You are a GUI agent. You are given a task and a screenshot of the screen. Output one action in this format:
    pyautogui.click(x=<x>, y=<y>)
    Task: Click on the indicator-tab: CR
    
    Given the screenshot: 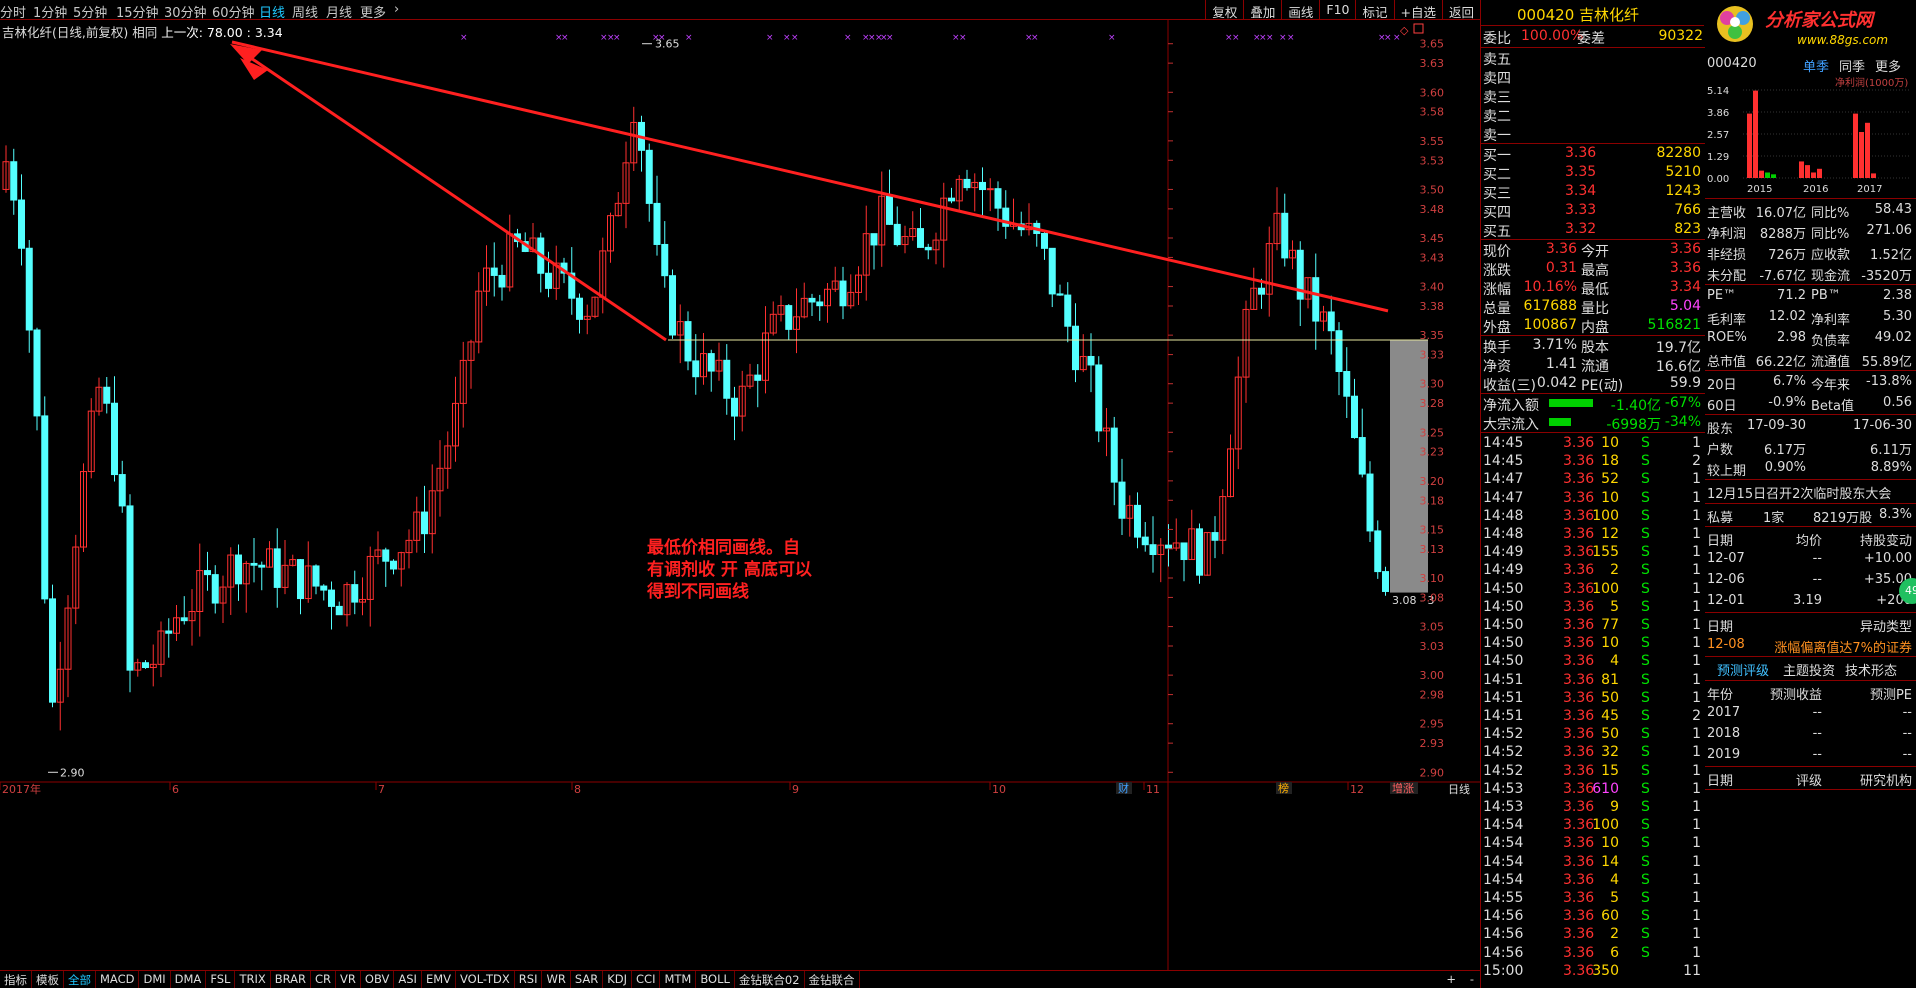 What is the action you would take?
    pyautogui.click(x=324, y=979)
    